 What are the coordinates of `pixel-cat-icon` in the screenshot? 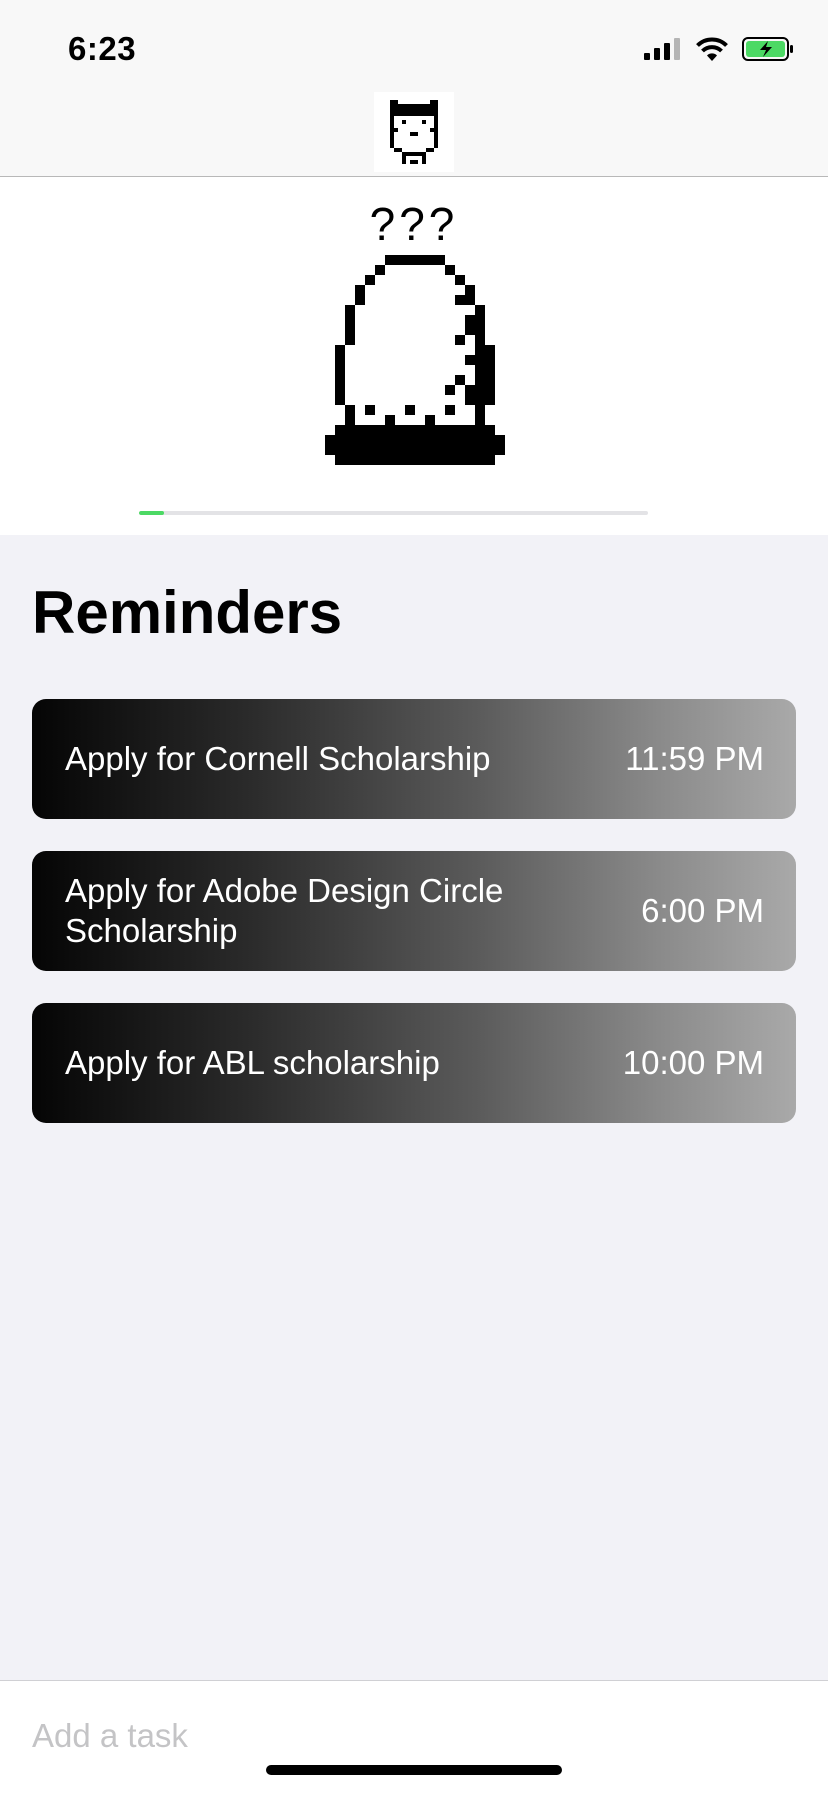 It's located at (414, 132).